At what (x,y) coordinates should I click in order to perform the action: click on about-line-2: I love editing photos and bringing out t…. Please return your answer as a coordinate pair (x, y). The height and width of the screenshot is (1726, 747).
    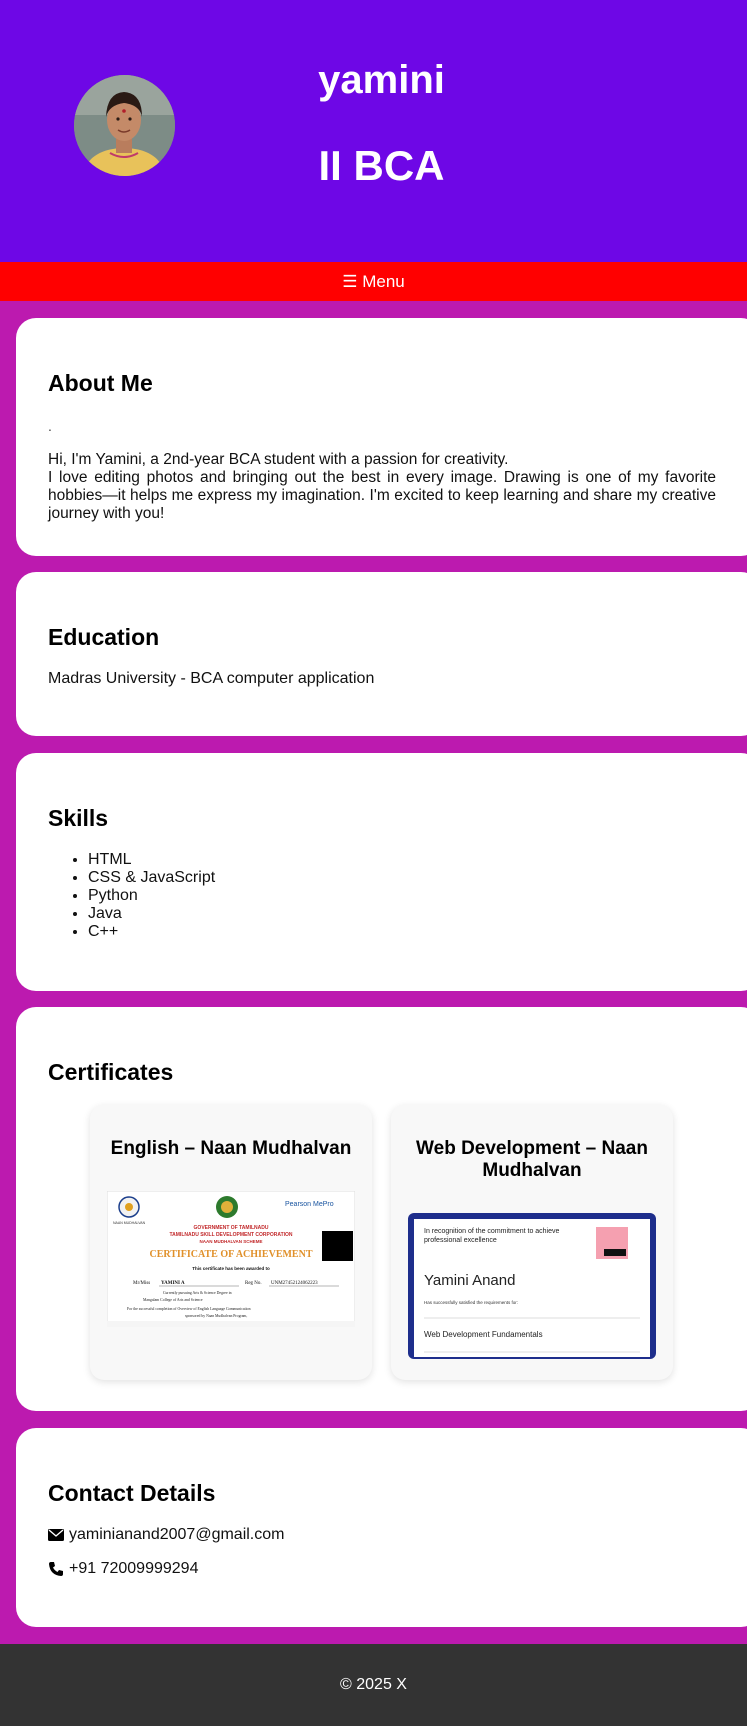
    Looking at the image, I should click on (382, 495).